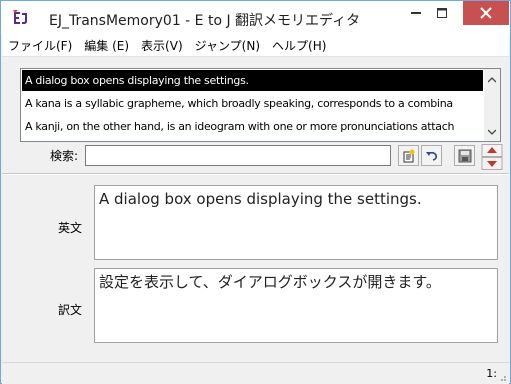 The width and height of the screenshot is (511, 384). What do you see at coordinates (492, 105) in the screenshot?
I see `vertical-scrollbar` at bounding box center [492, 105].